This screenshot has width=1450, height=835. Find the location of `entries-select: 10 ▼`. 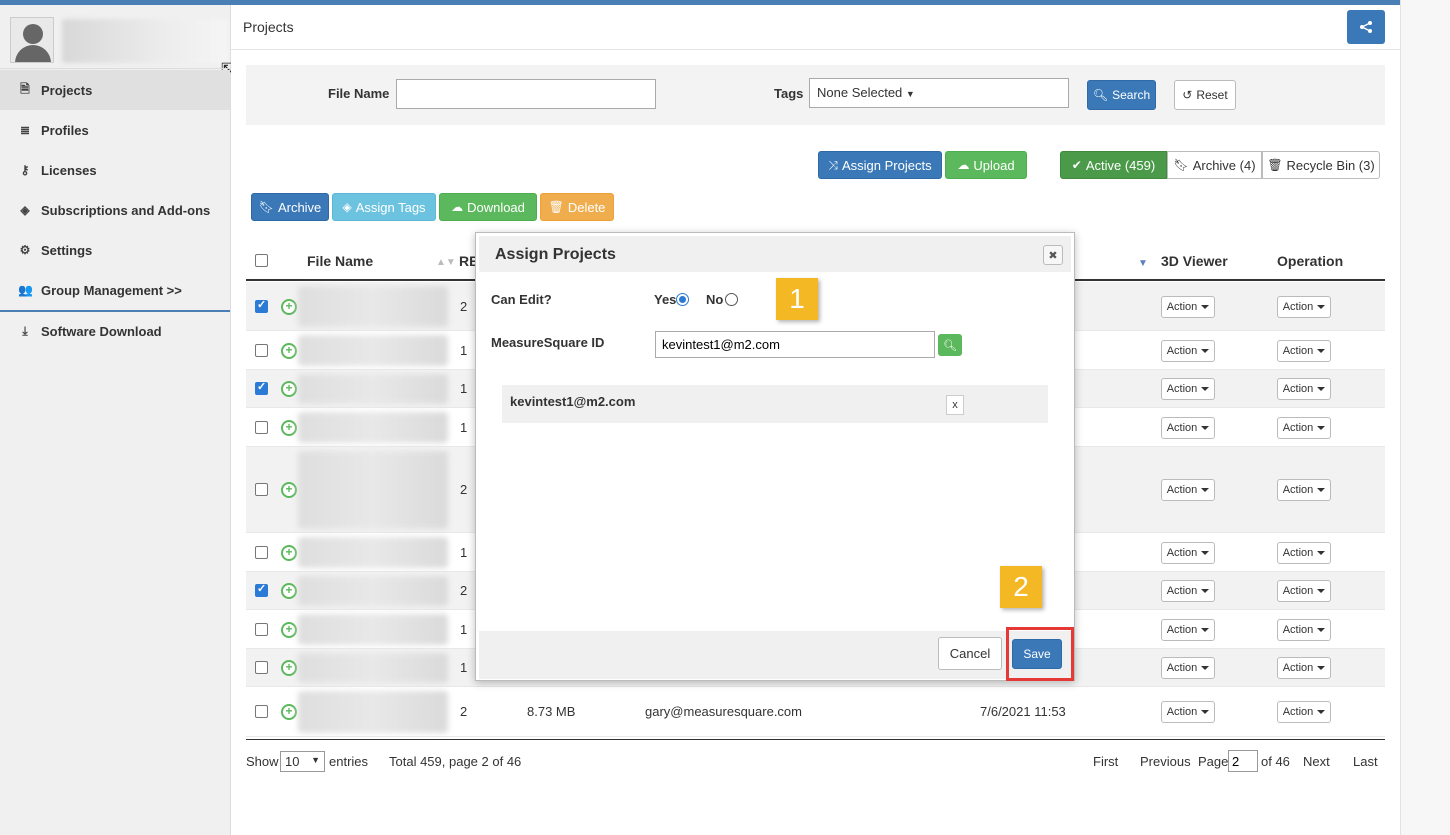

entries-select: 10 ▼ is located at coordinates (302, 761).